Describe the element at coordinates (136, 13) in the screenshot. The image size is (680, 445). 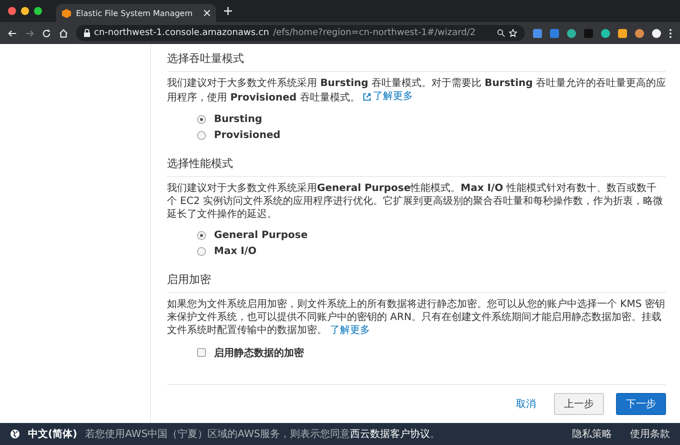
I see `browser-tab: Elastic File System Managem` at that location.